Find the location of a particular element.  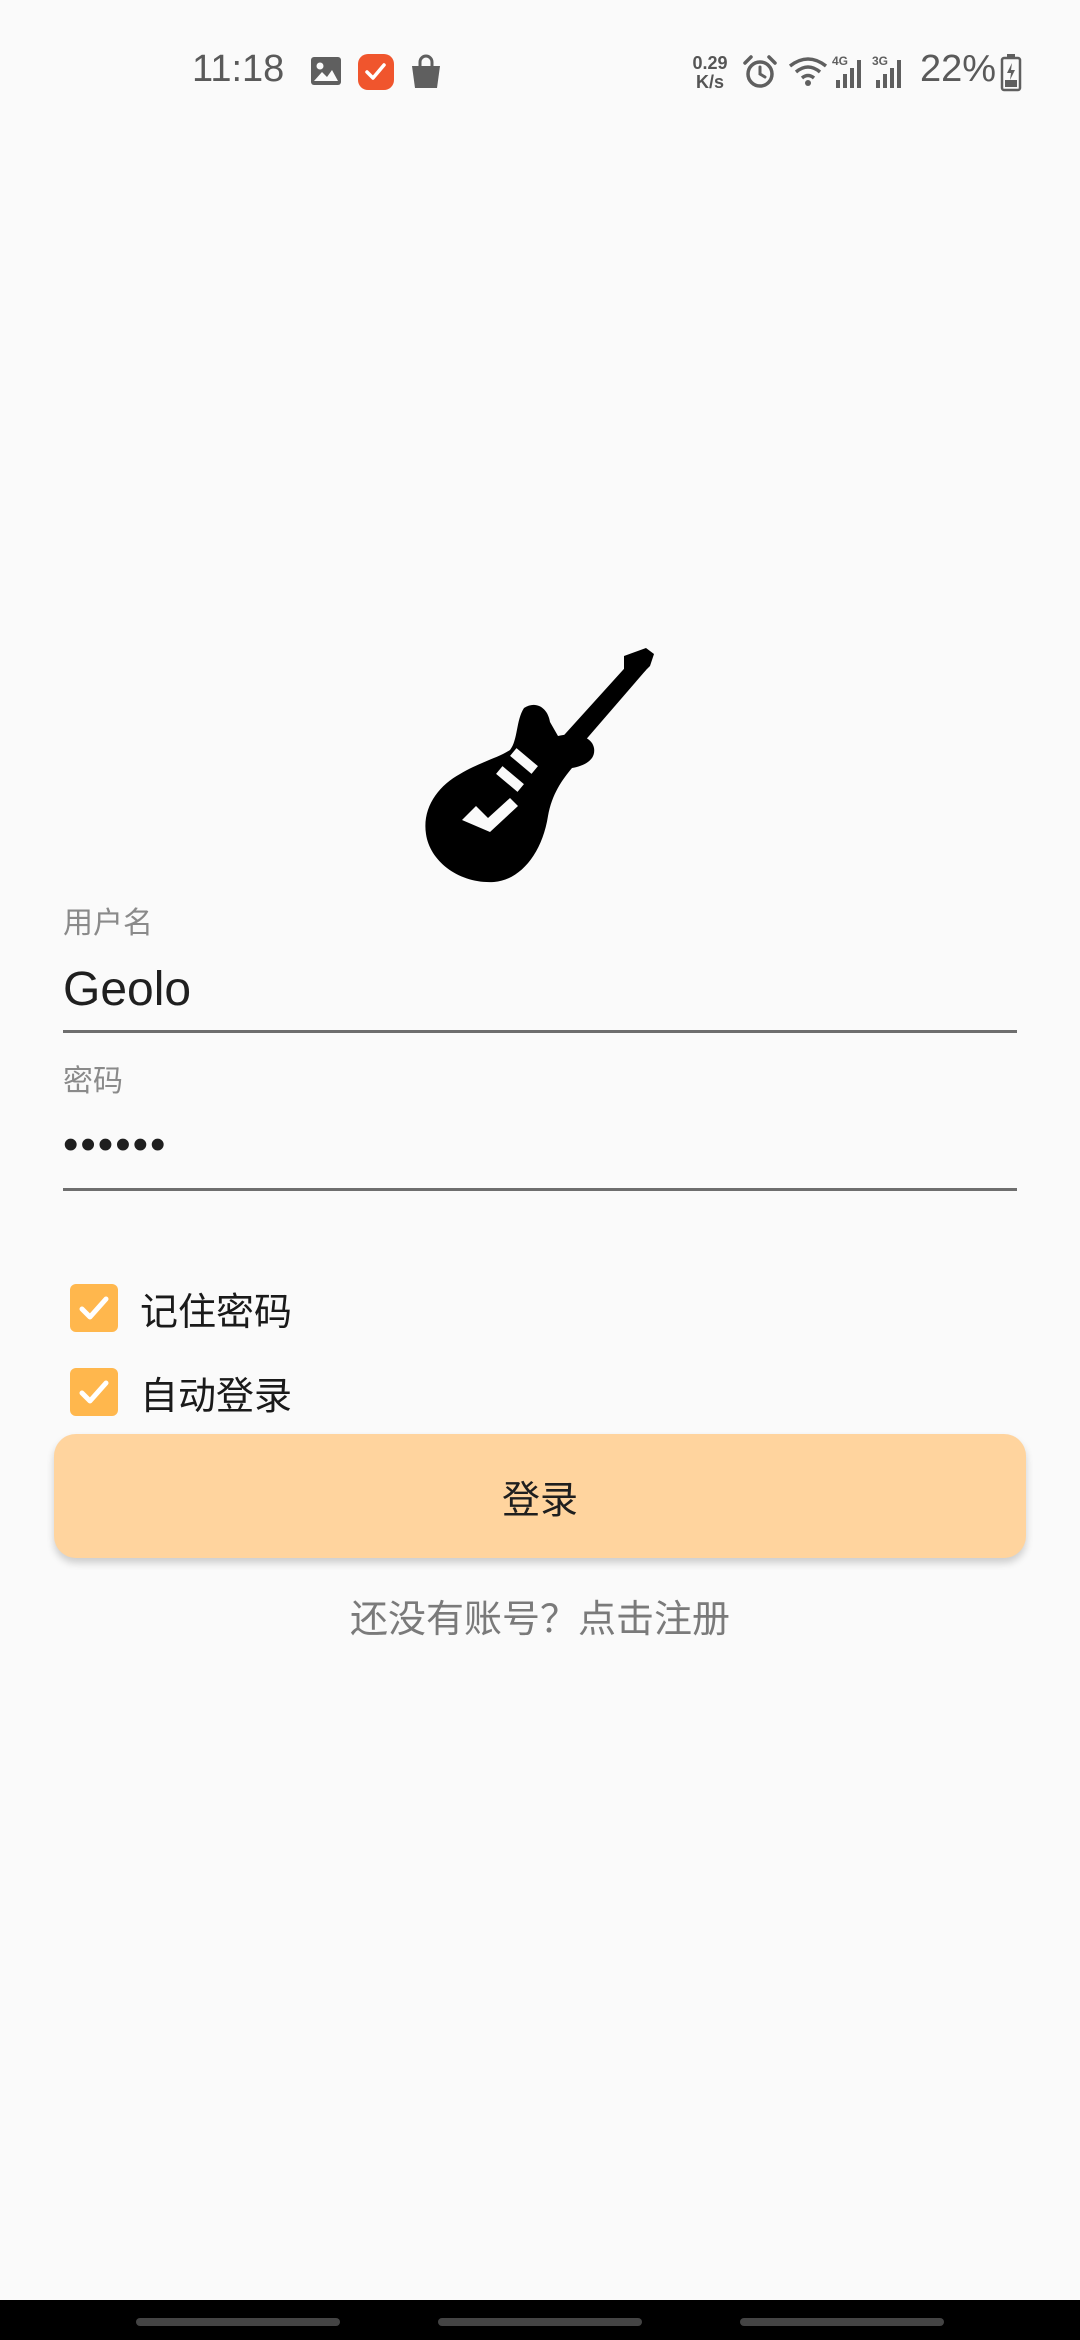

password-label: 密码 is located at coordinates (93, 1081).